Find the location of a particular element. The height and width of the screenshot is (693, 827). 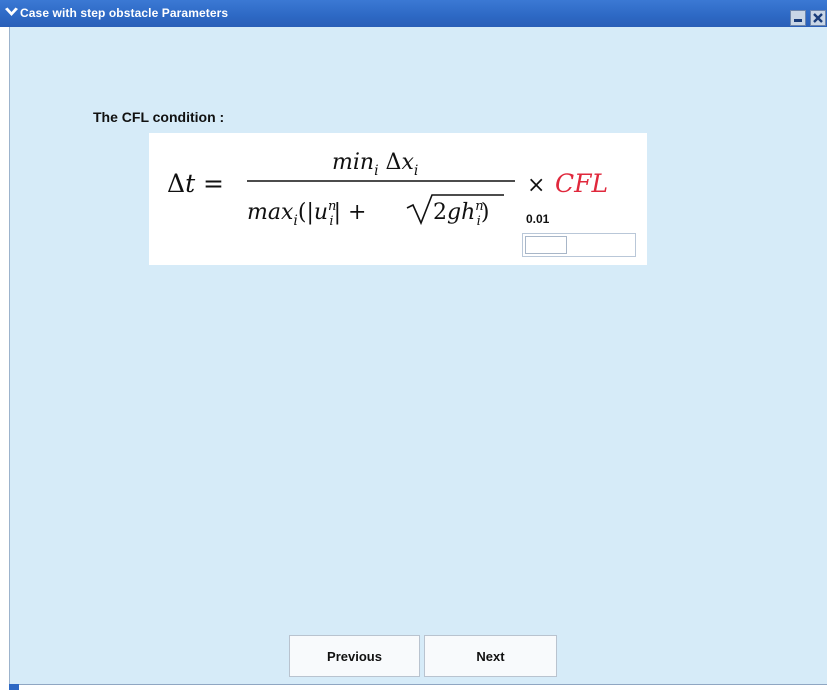

close-icon is located at coordinates (818, 18).